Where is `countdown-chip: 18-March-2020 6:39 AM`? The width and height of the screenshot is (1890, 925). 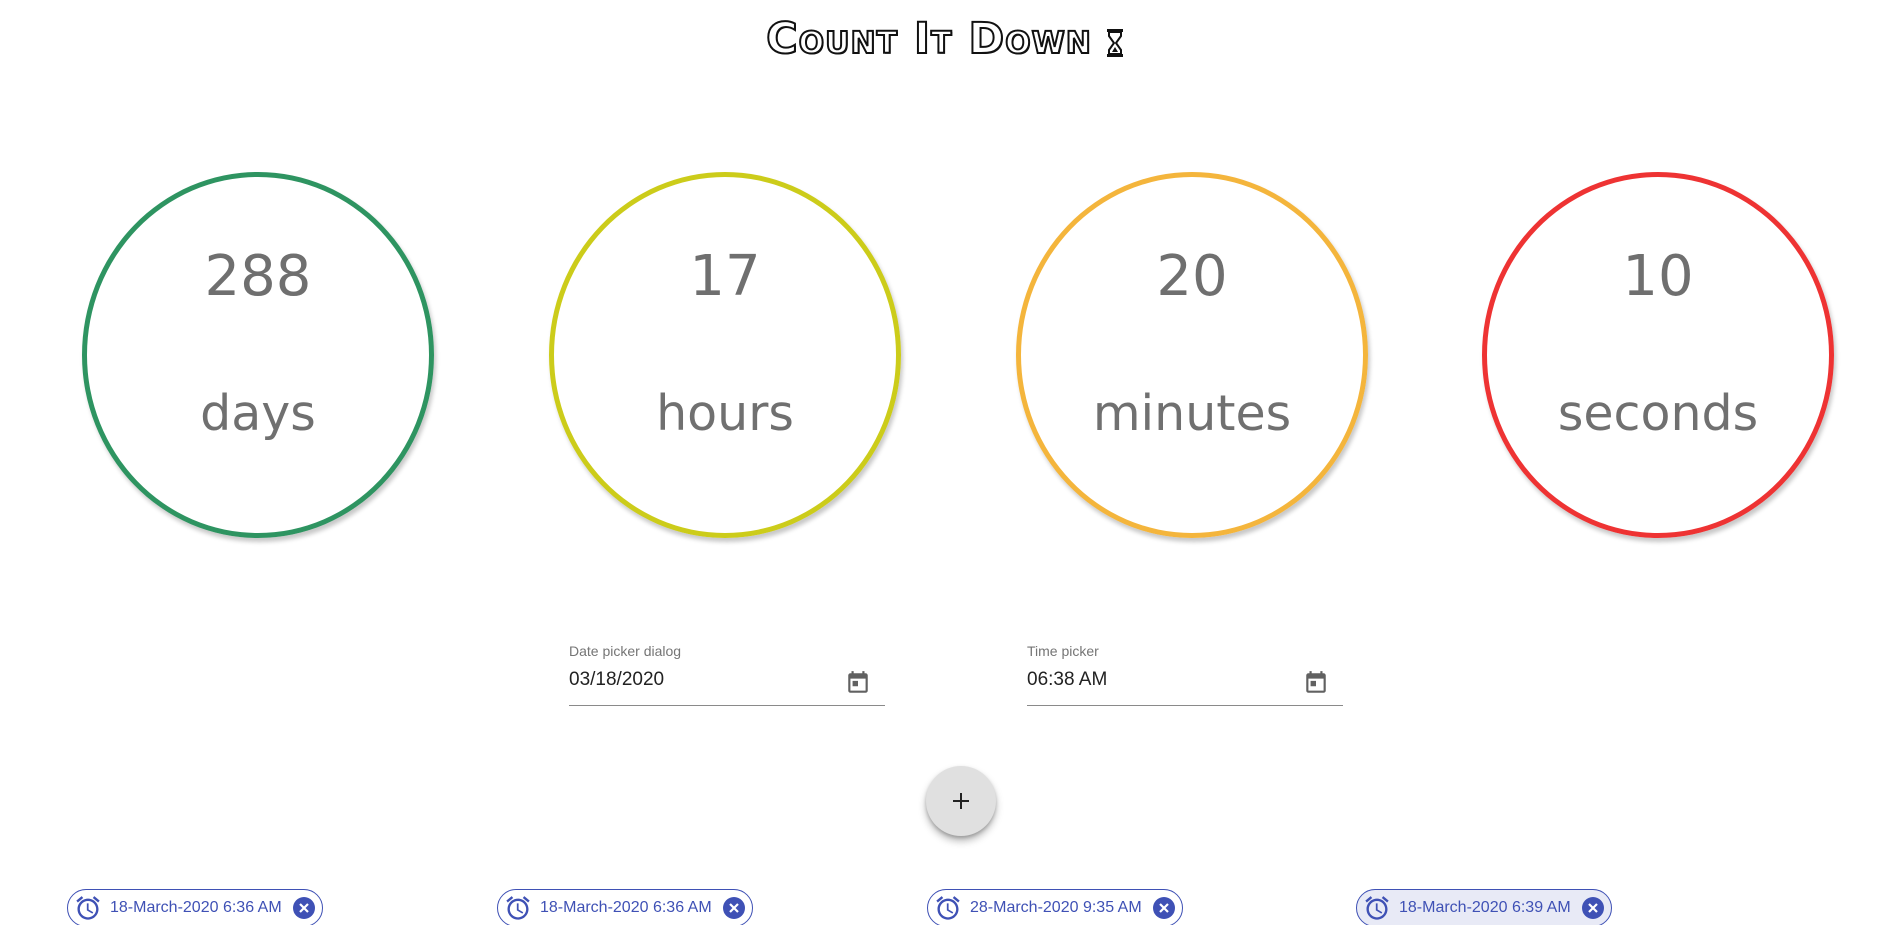 countdown-chip: 18-March-2020 6:39 AM is located at coordinates (1484, 907).